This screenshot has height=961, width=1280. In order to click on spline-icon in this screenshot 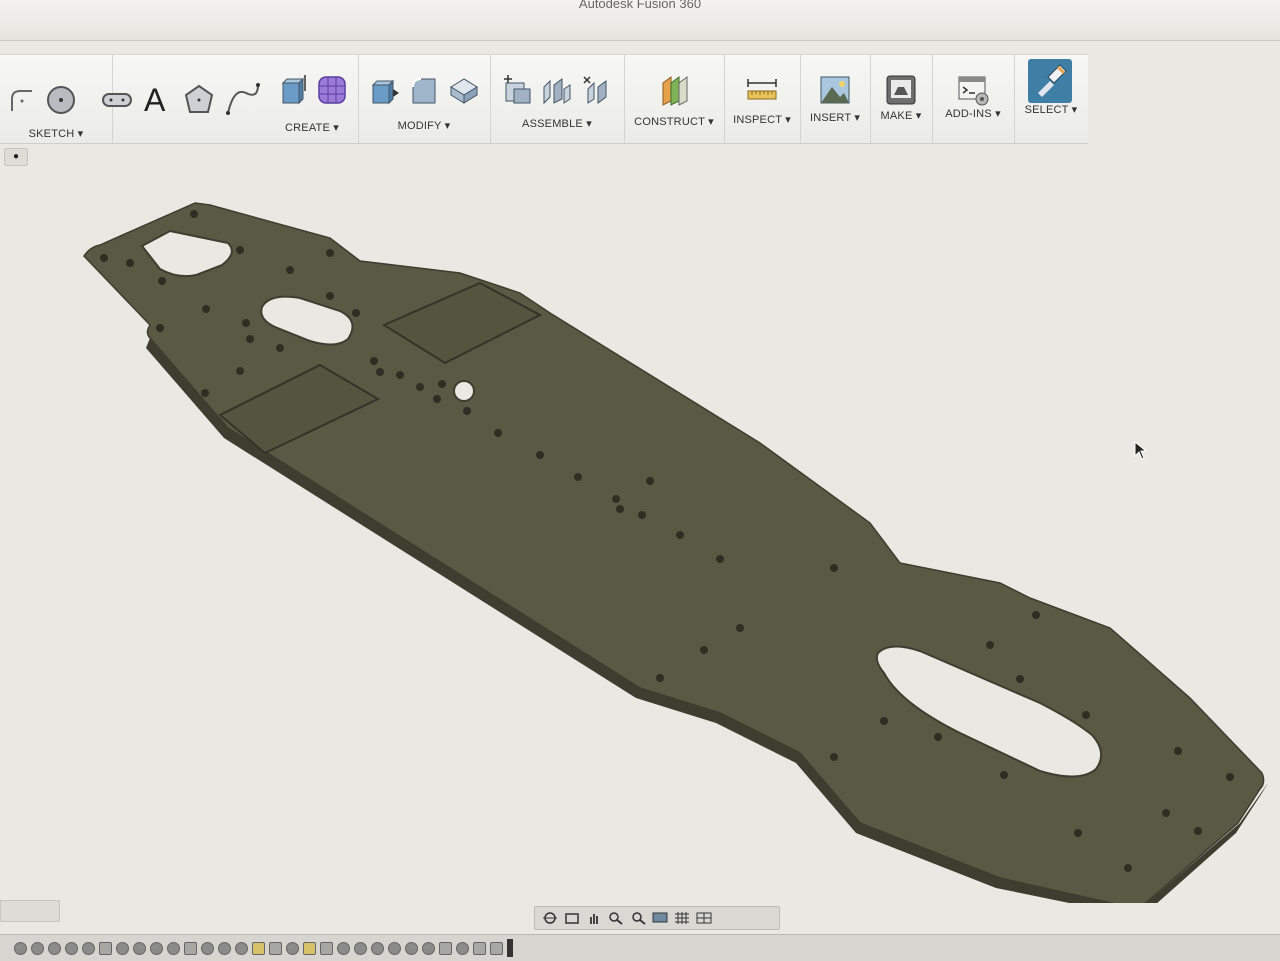, I will do `click(243, 101)`.